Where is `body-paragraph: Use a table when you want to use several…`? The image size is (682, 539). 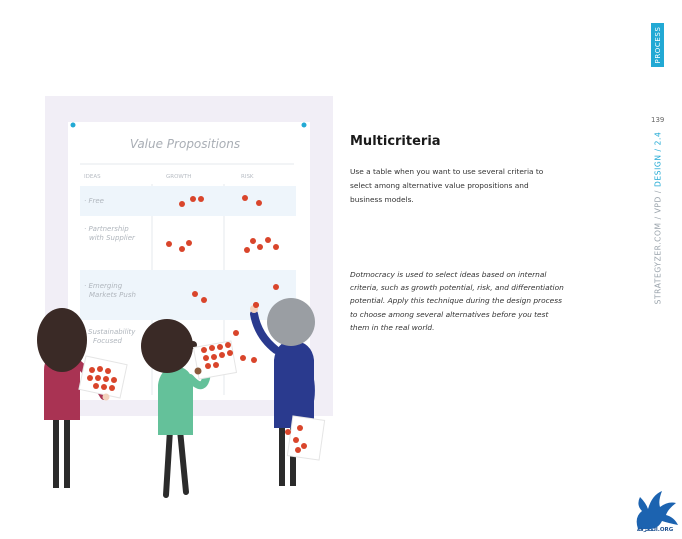
body-paragraph: Use a table when you want to use several… is located at coordinates (447, 185).